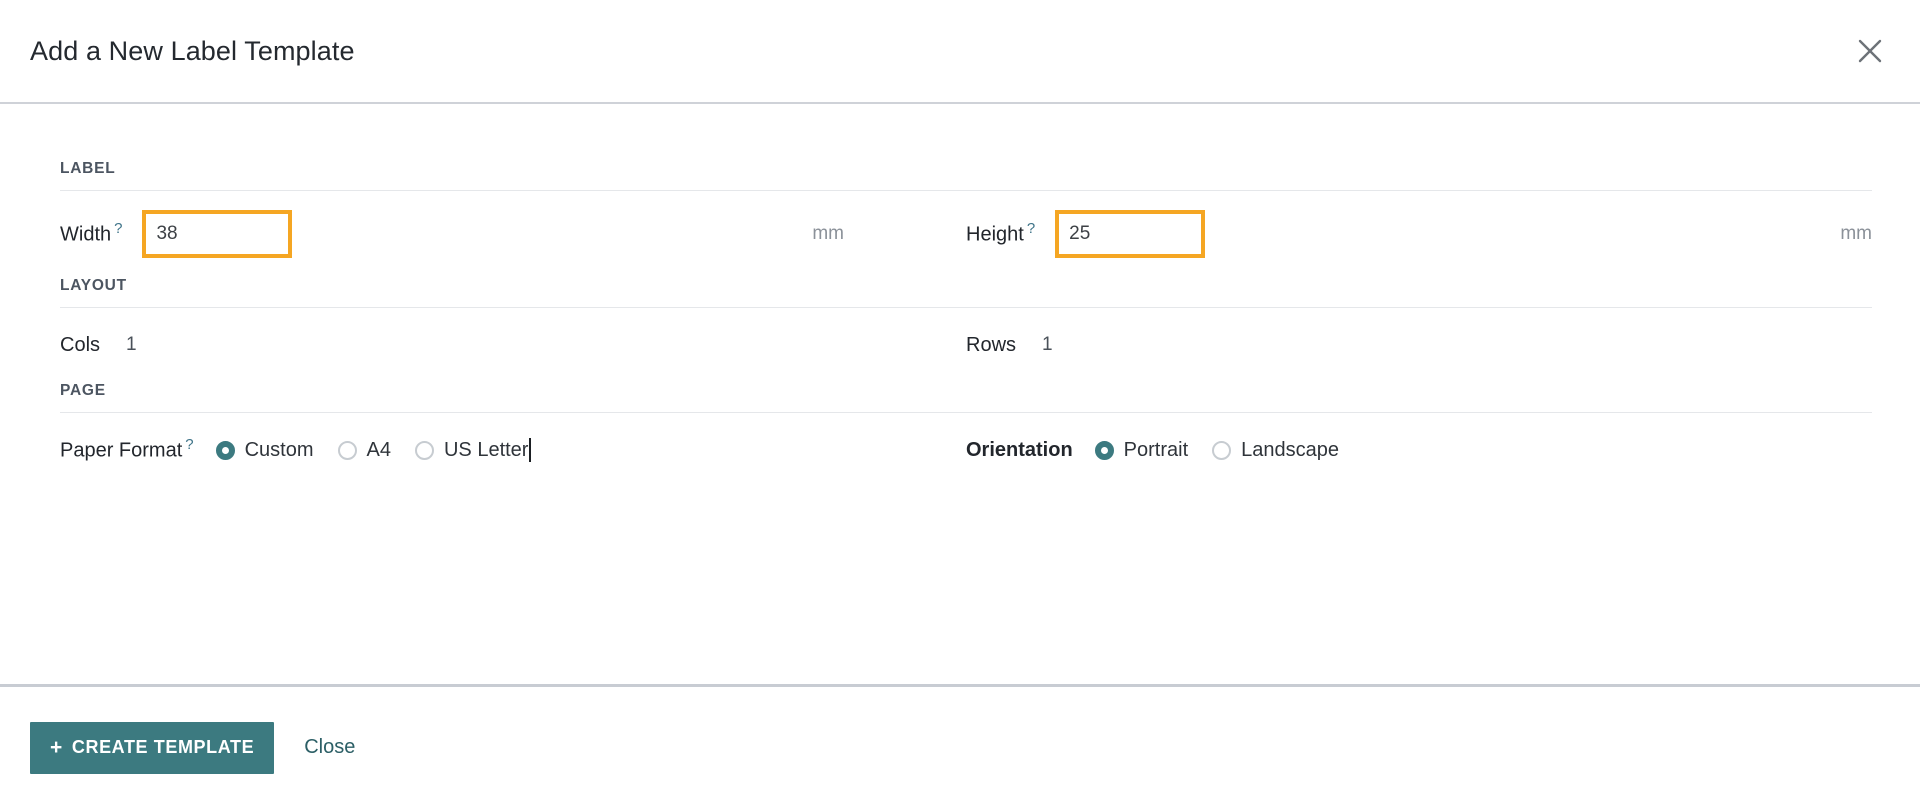 This screenshot has width=1920, height=808. What do you see at coordinates (279, 449) in the screenshot?
I see `radio-label-custom: Custom` at bounding box center [279, 449].